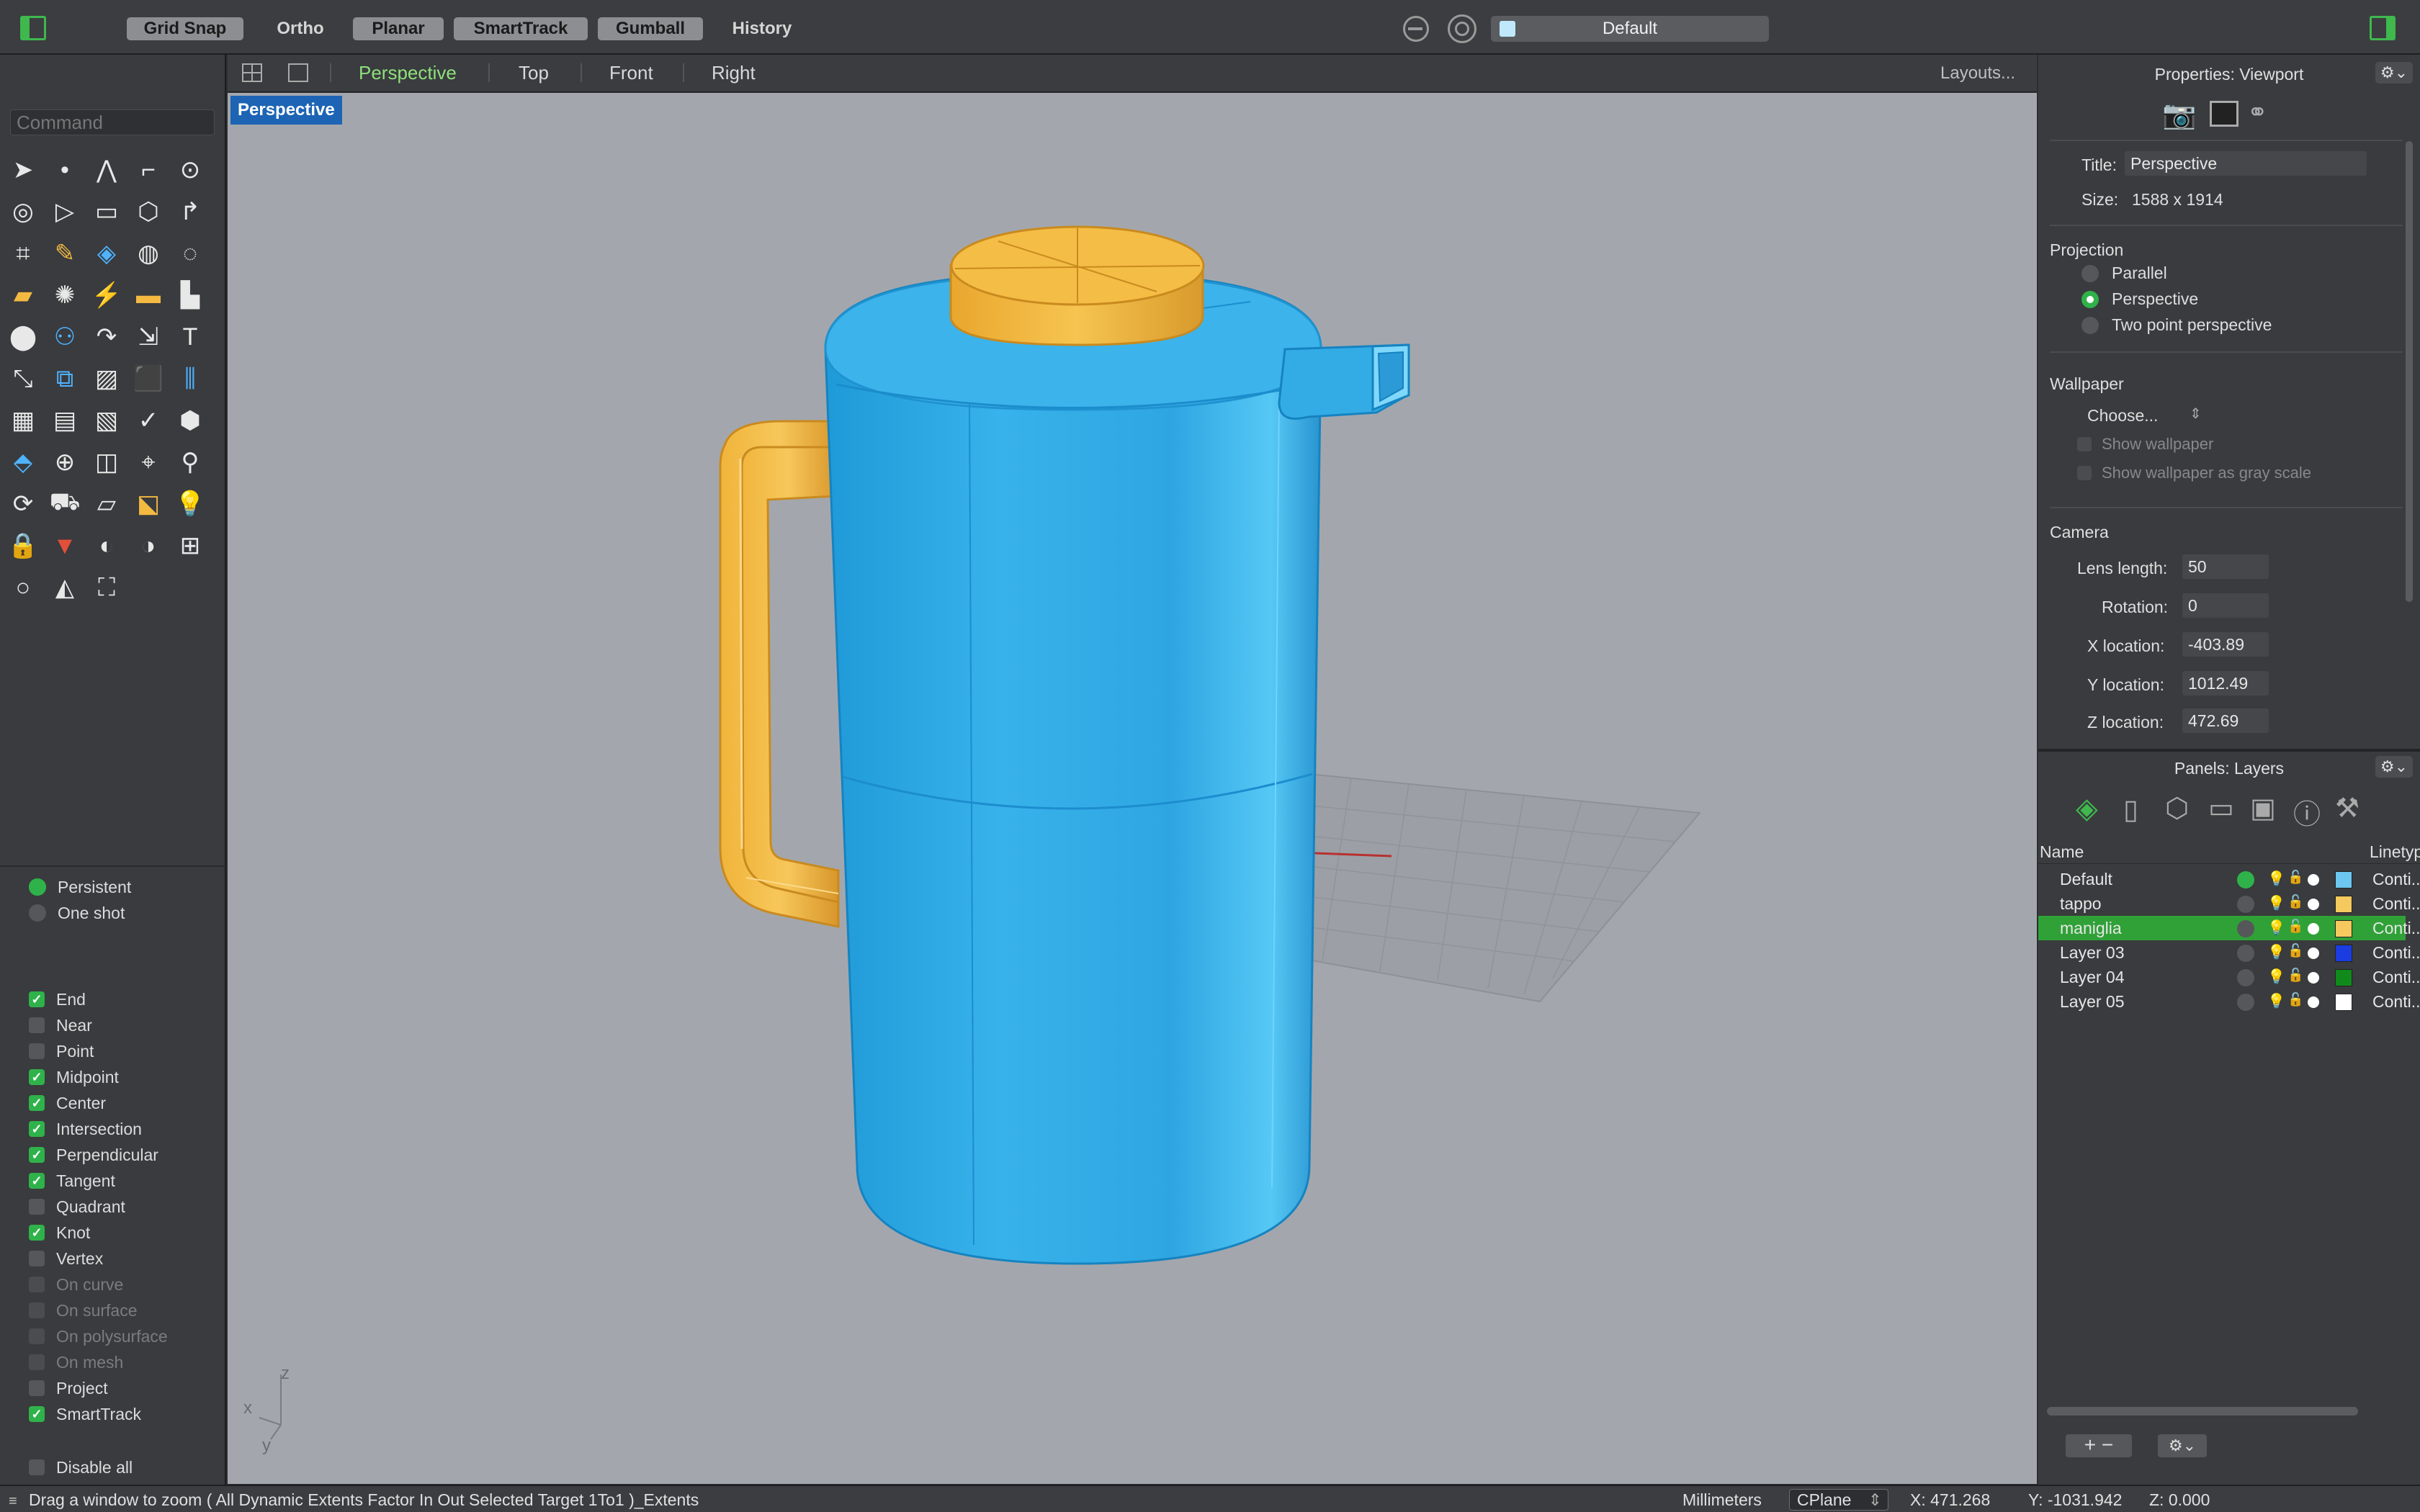 This screenshot has width=2420, height=1512. What do you see at coordinates (399, 28) in the screenshot?
I see `planar-button: Planar` at bounding box center [399, 28].